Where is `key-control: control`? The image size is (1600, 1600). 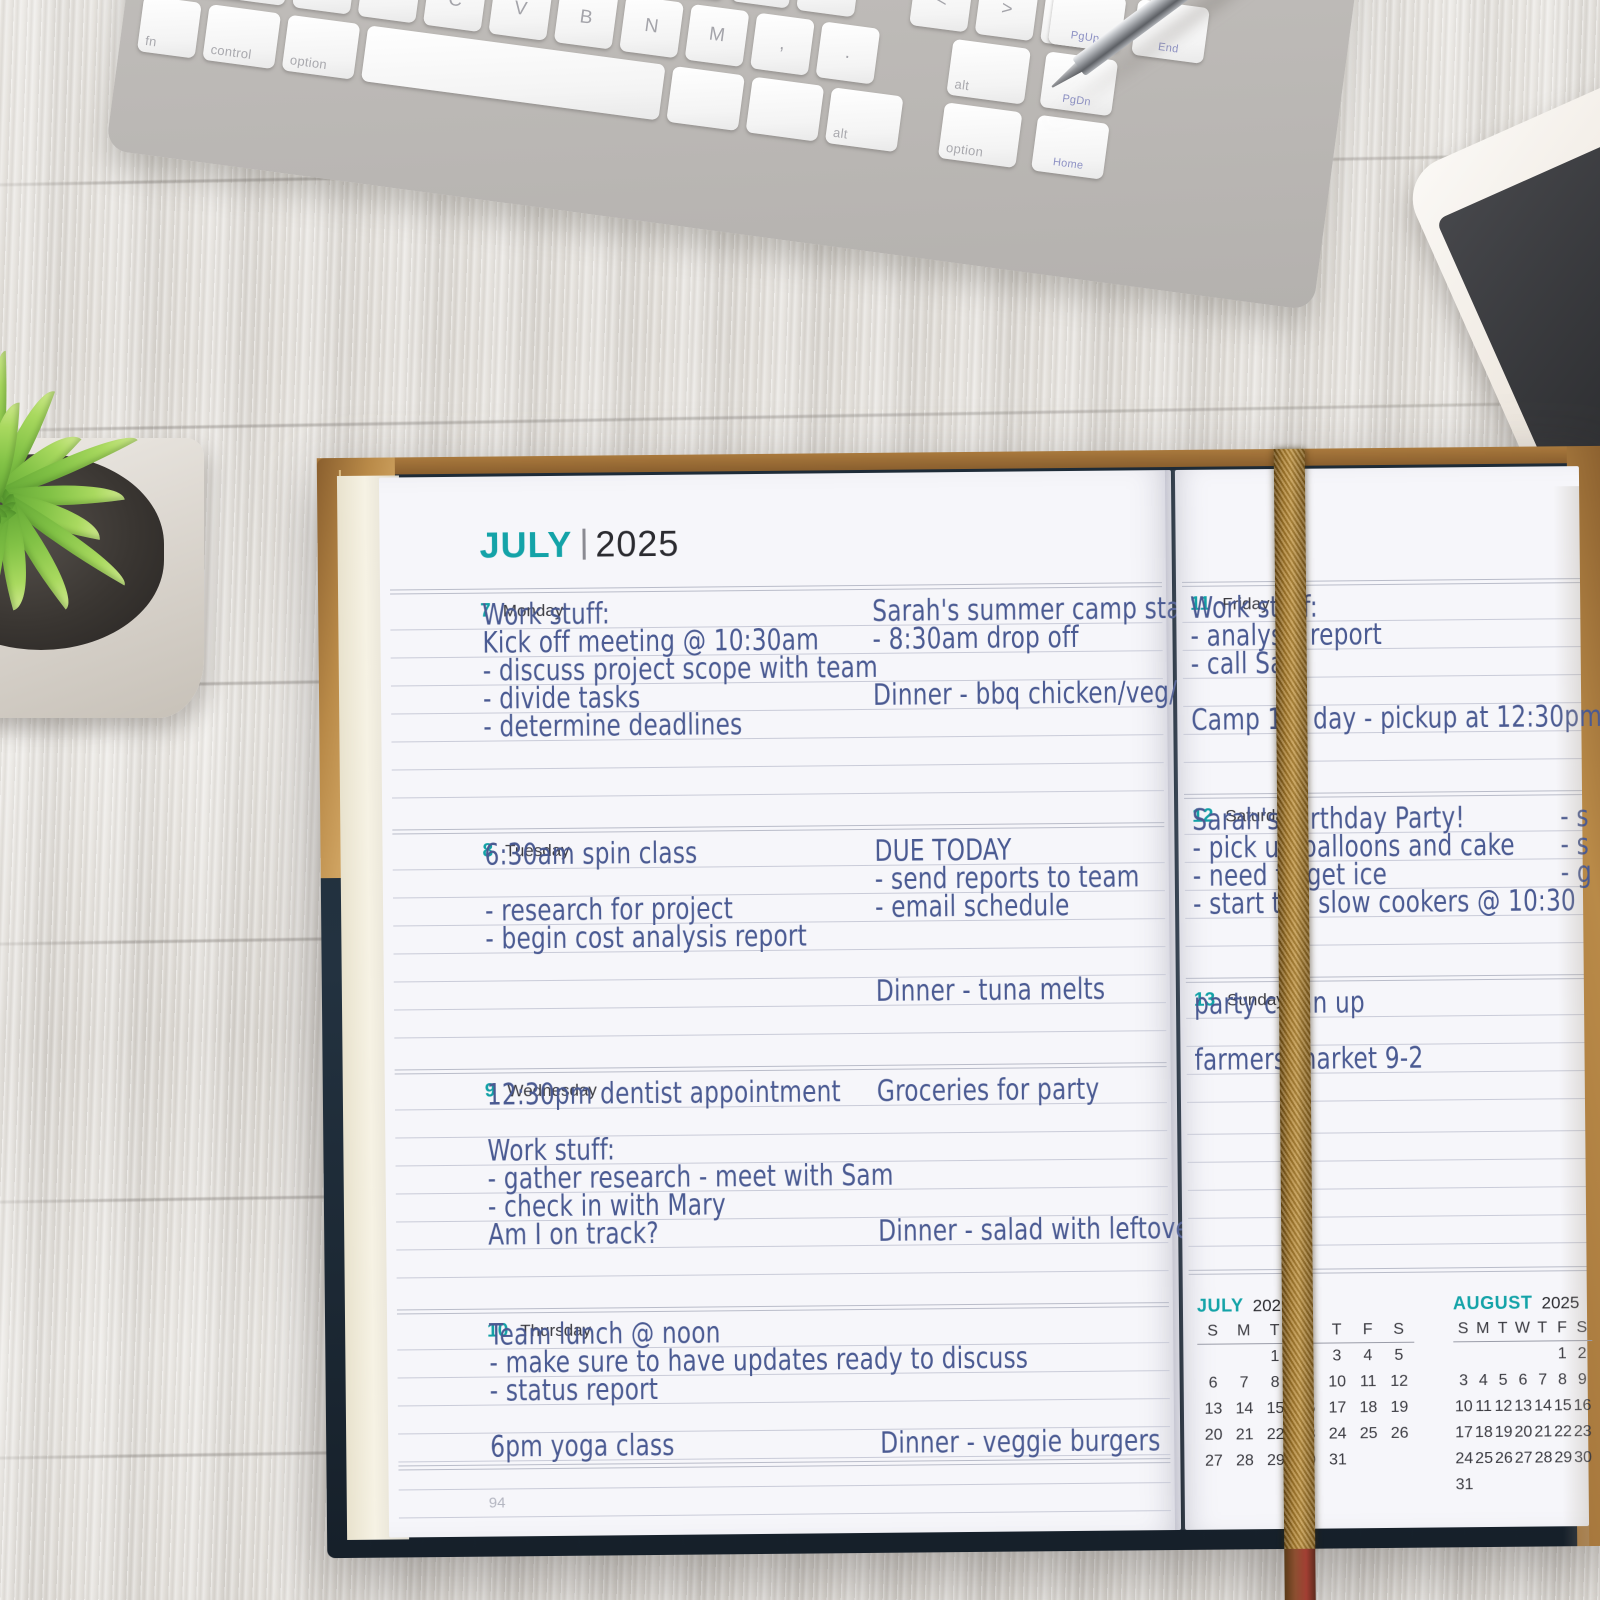 key-control: control is located at coordinates (242, 37).